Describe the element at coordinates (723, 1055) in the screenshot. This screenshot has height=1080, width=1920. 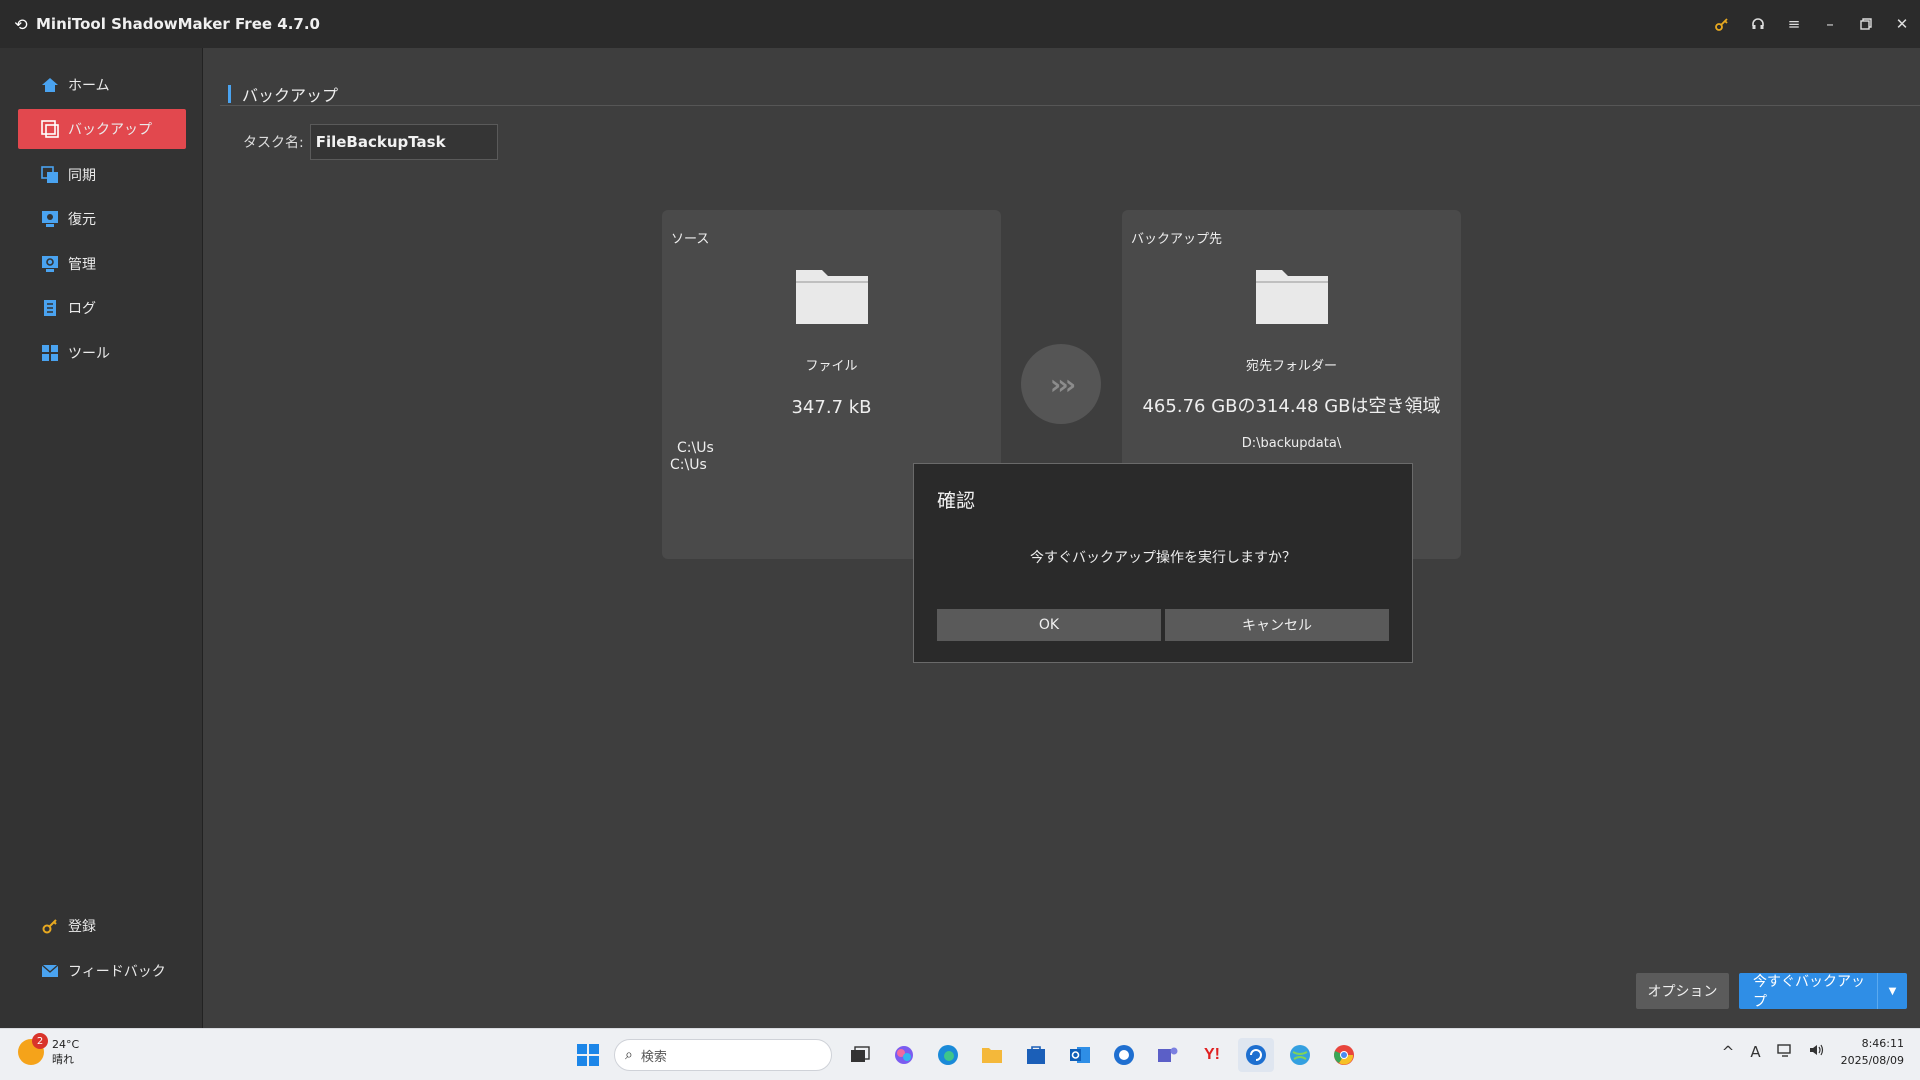
I see `taskbar-search: ⌕ 検索` at that location.